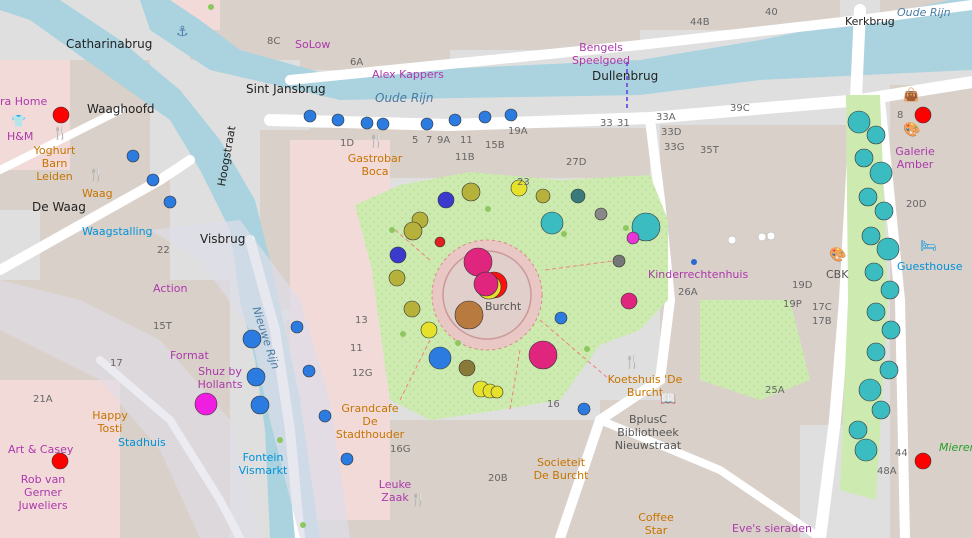  I want to click on poi-label: BplusC Bibliotheek Nieuwstraat, so click(648, 432).